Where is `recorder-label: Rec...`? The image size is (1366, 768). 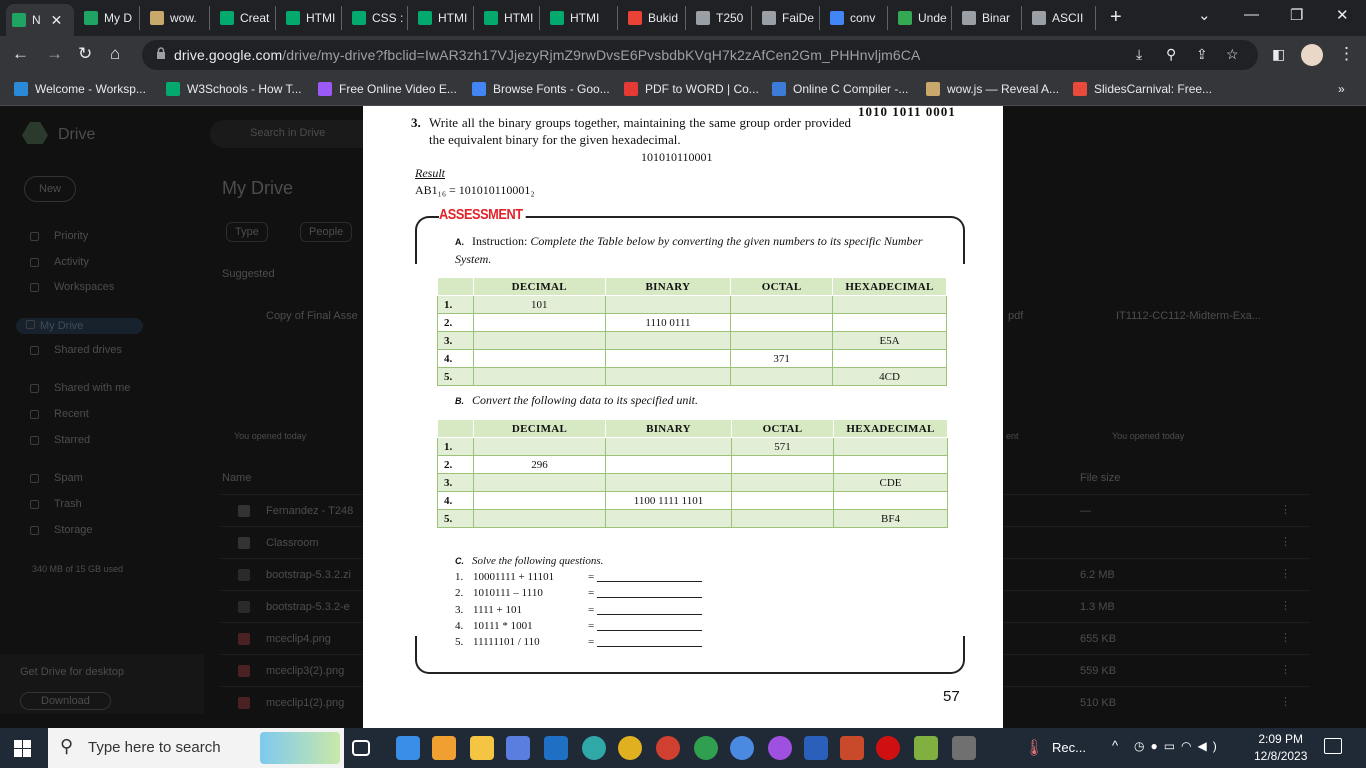 recorder-label: Rec... is located at coordinates (1069, 747).